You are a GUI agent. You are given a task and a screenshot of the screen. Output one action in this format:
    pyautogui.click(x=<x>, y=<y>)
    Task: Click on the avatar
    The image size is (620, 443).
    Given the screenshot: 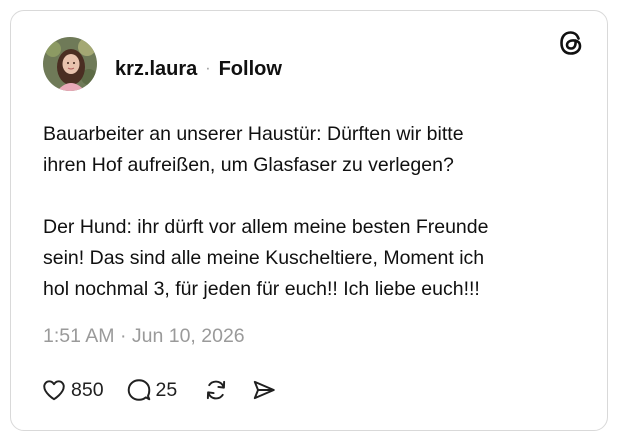 What is the action you would take?
    pyautogui.click(x=70, y=64)
    